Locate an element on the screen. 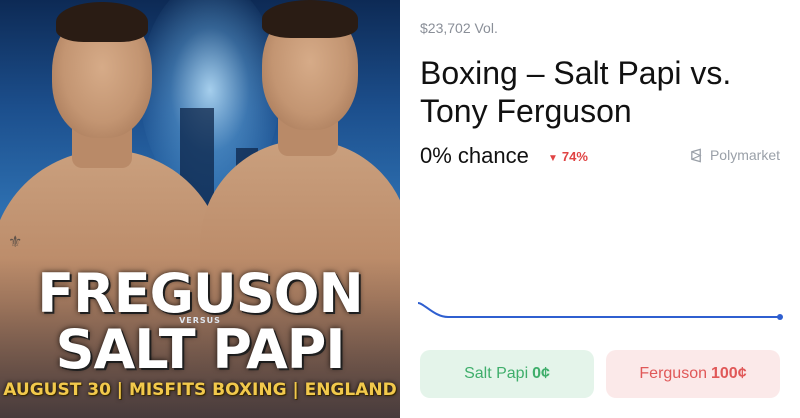 The image size is (800, 418). brand-link: Polymarket is located at coordinates (734, 155).